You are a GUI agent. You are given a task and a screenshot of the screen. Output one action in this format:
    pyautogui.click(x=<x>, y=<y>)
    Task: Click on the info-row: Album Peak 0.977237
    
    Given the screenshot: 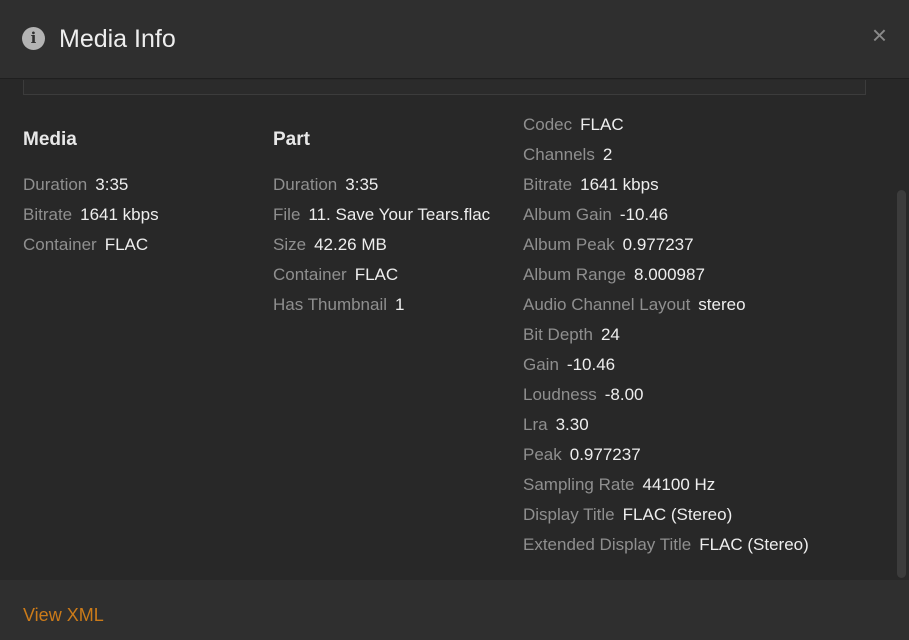 What is the action you would take?
    pyautogui.click(x=666, y=249)
    